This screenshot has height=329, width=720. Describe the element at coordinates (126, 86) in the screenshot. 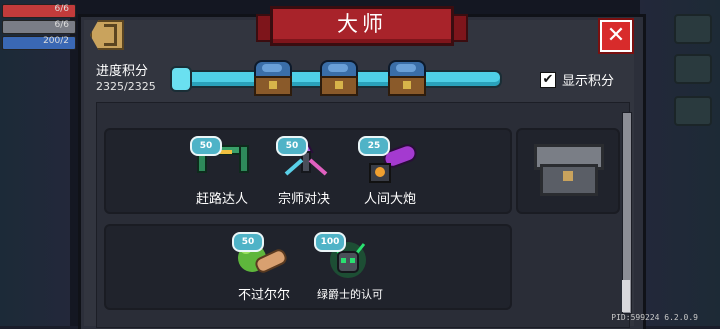

I see `progress-value: 2325/2325` at that location.